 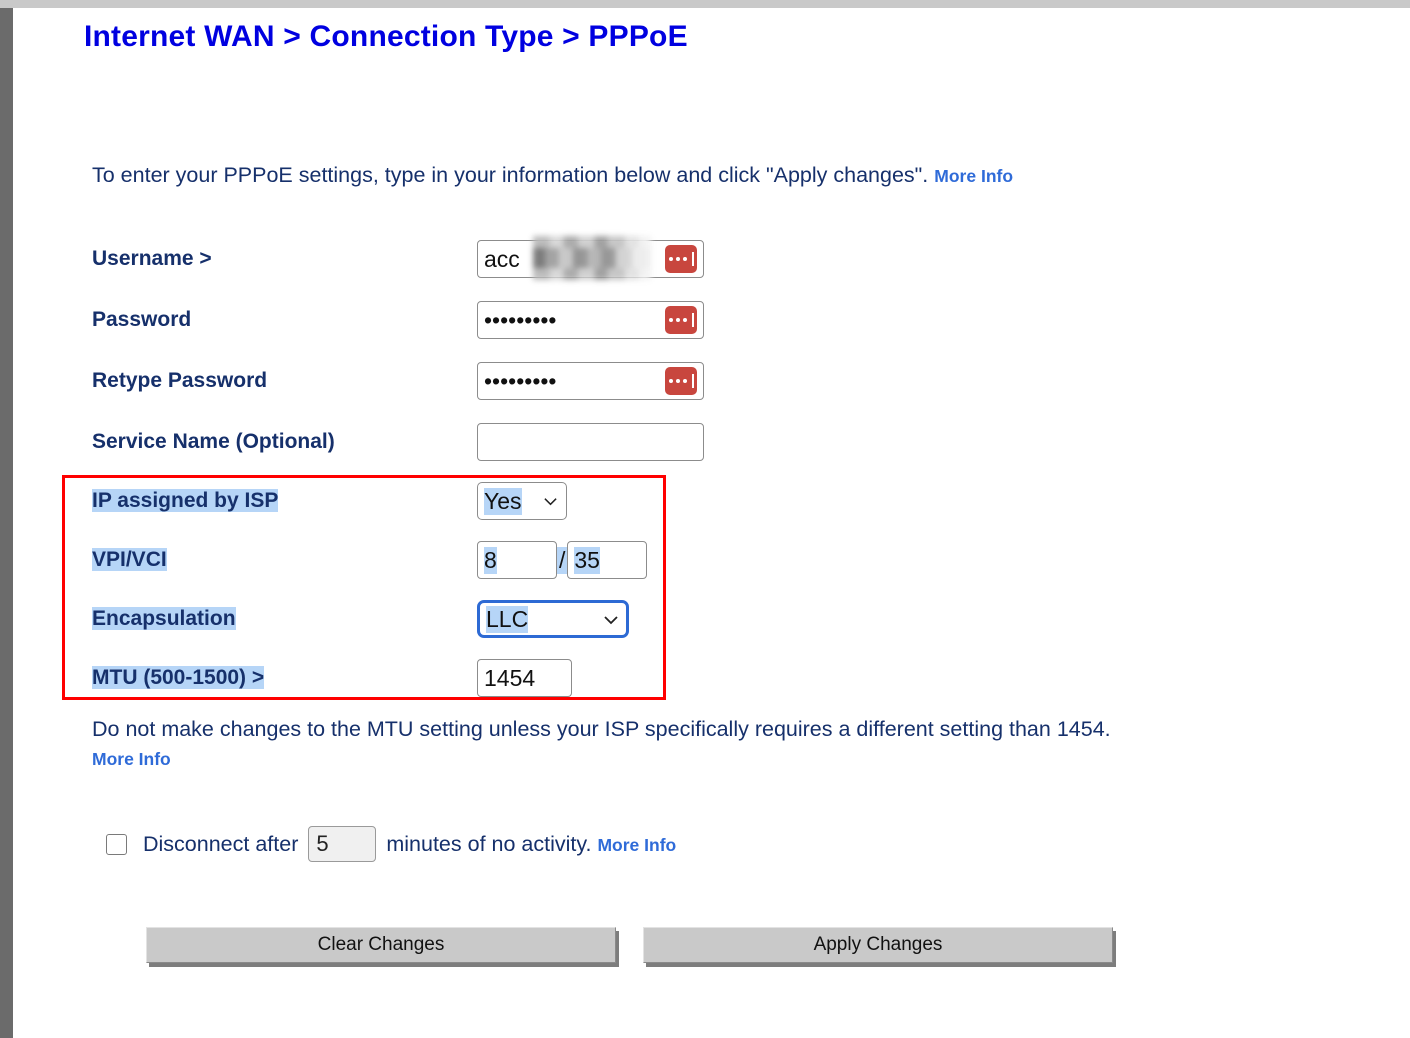 I want to click on ip-assigned-by-isp-label: IP assigned by ISP, so click(x=185, y=500).